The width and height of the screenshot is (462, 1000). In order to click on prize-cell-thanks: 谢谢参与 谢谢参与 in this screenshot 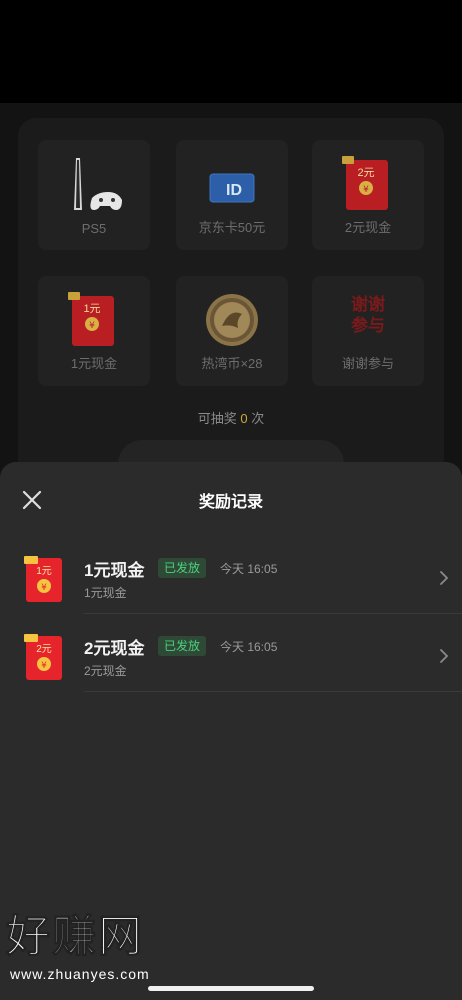, I will do `click(368, 331)`.